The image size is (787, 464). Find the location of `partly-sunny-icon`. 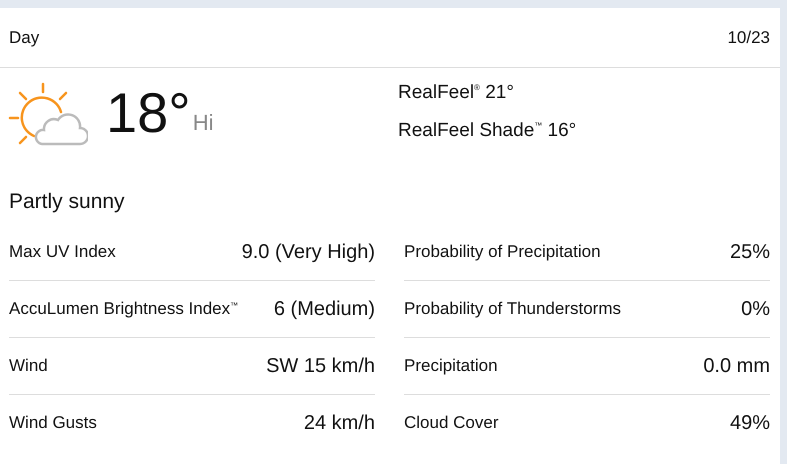

partly-sunny-icon is located at coordinates (48, 115).